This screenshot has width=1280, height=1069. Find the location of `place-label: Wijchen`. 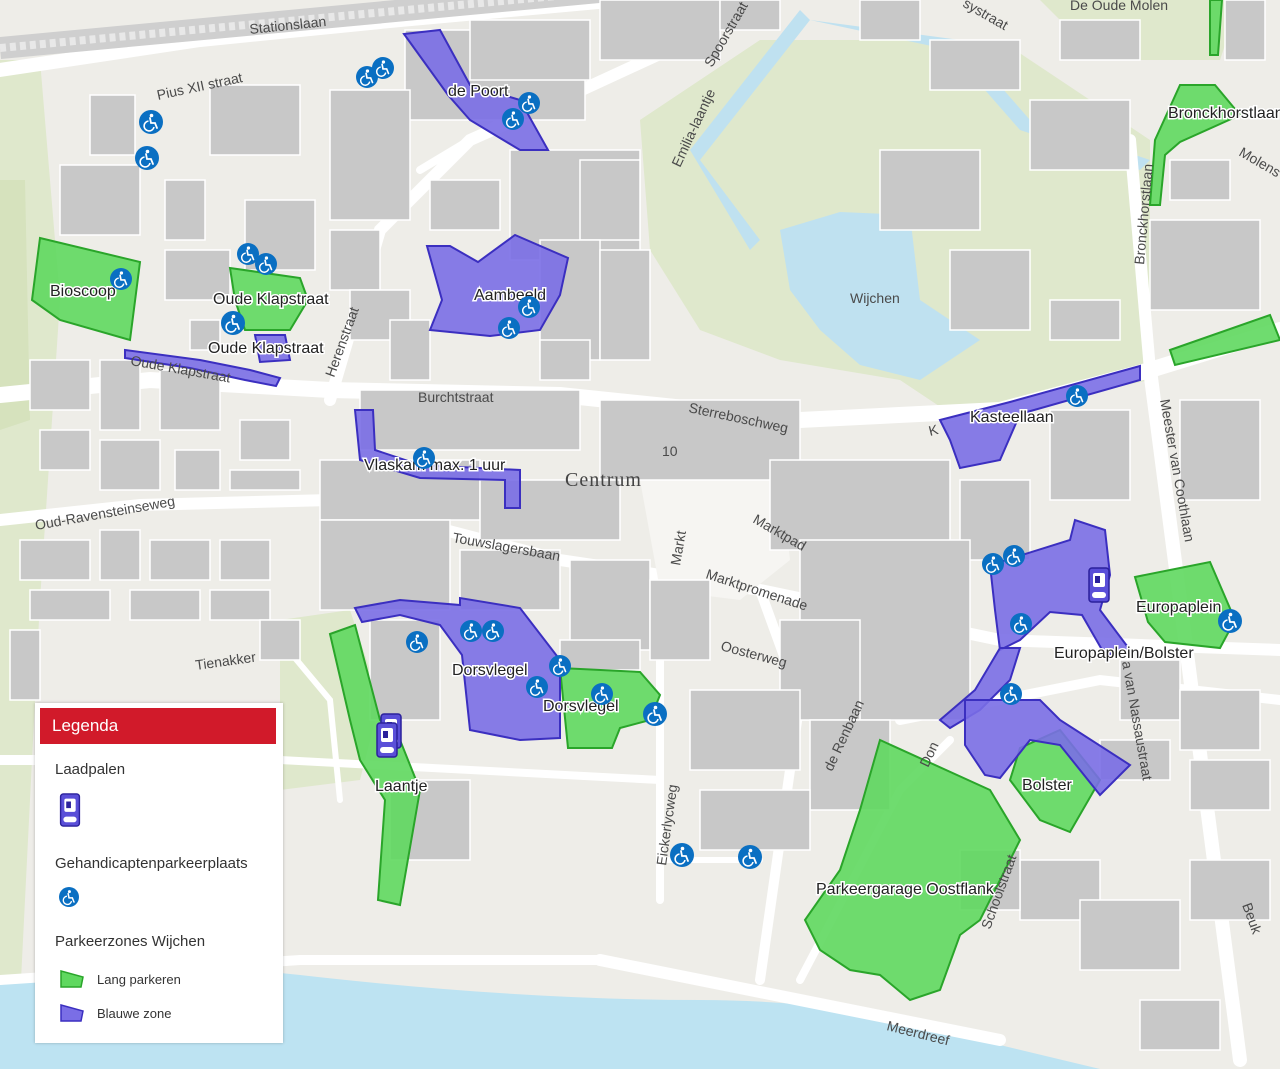

place-label: Wijchen is located at coordinates (875, 298).